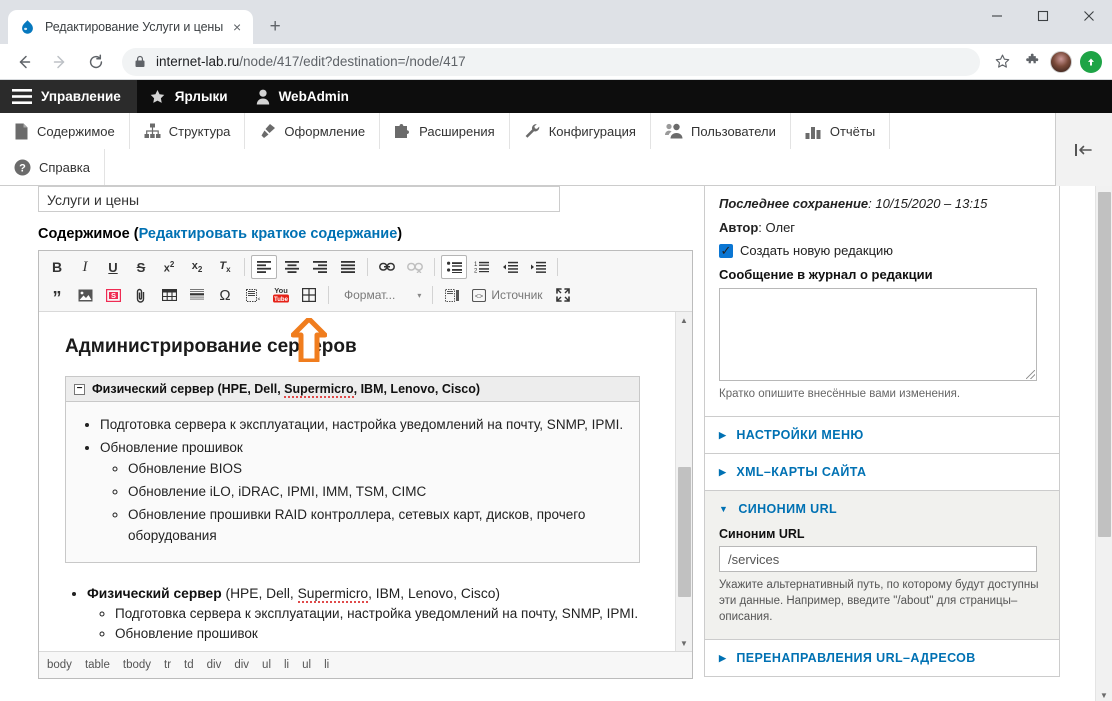 This screenshot has height=701, width=1112. I want to click on bookmark-star-icon, so click(1002, 62).